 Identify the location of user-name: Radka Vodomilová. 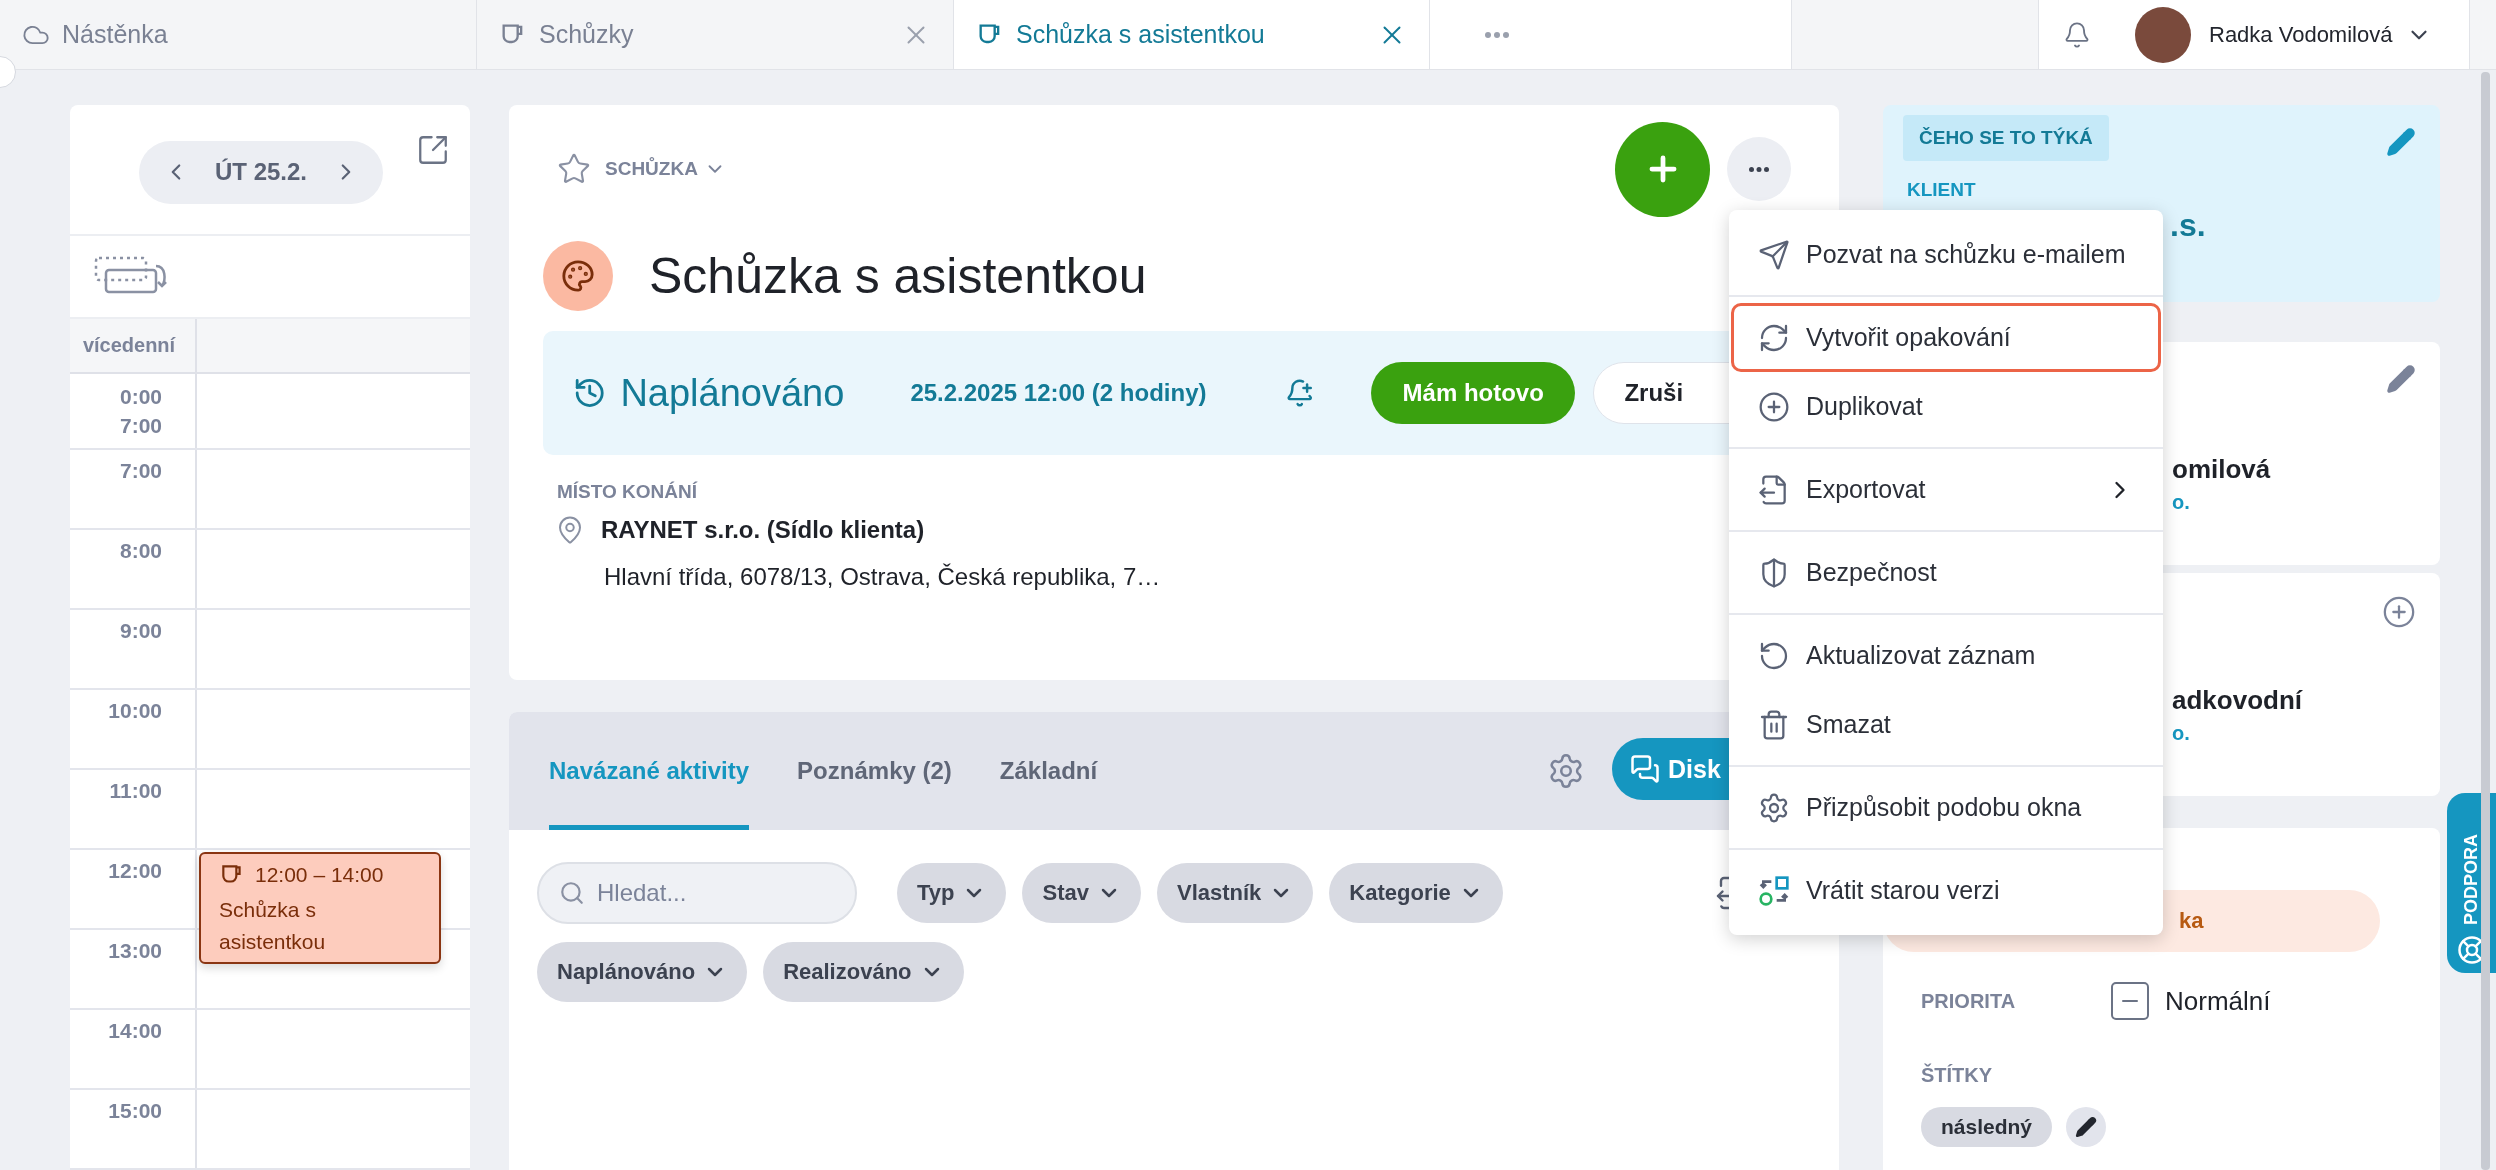
(2301, 34).